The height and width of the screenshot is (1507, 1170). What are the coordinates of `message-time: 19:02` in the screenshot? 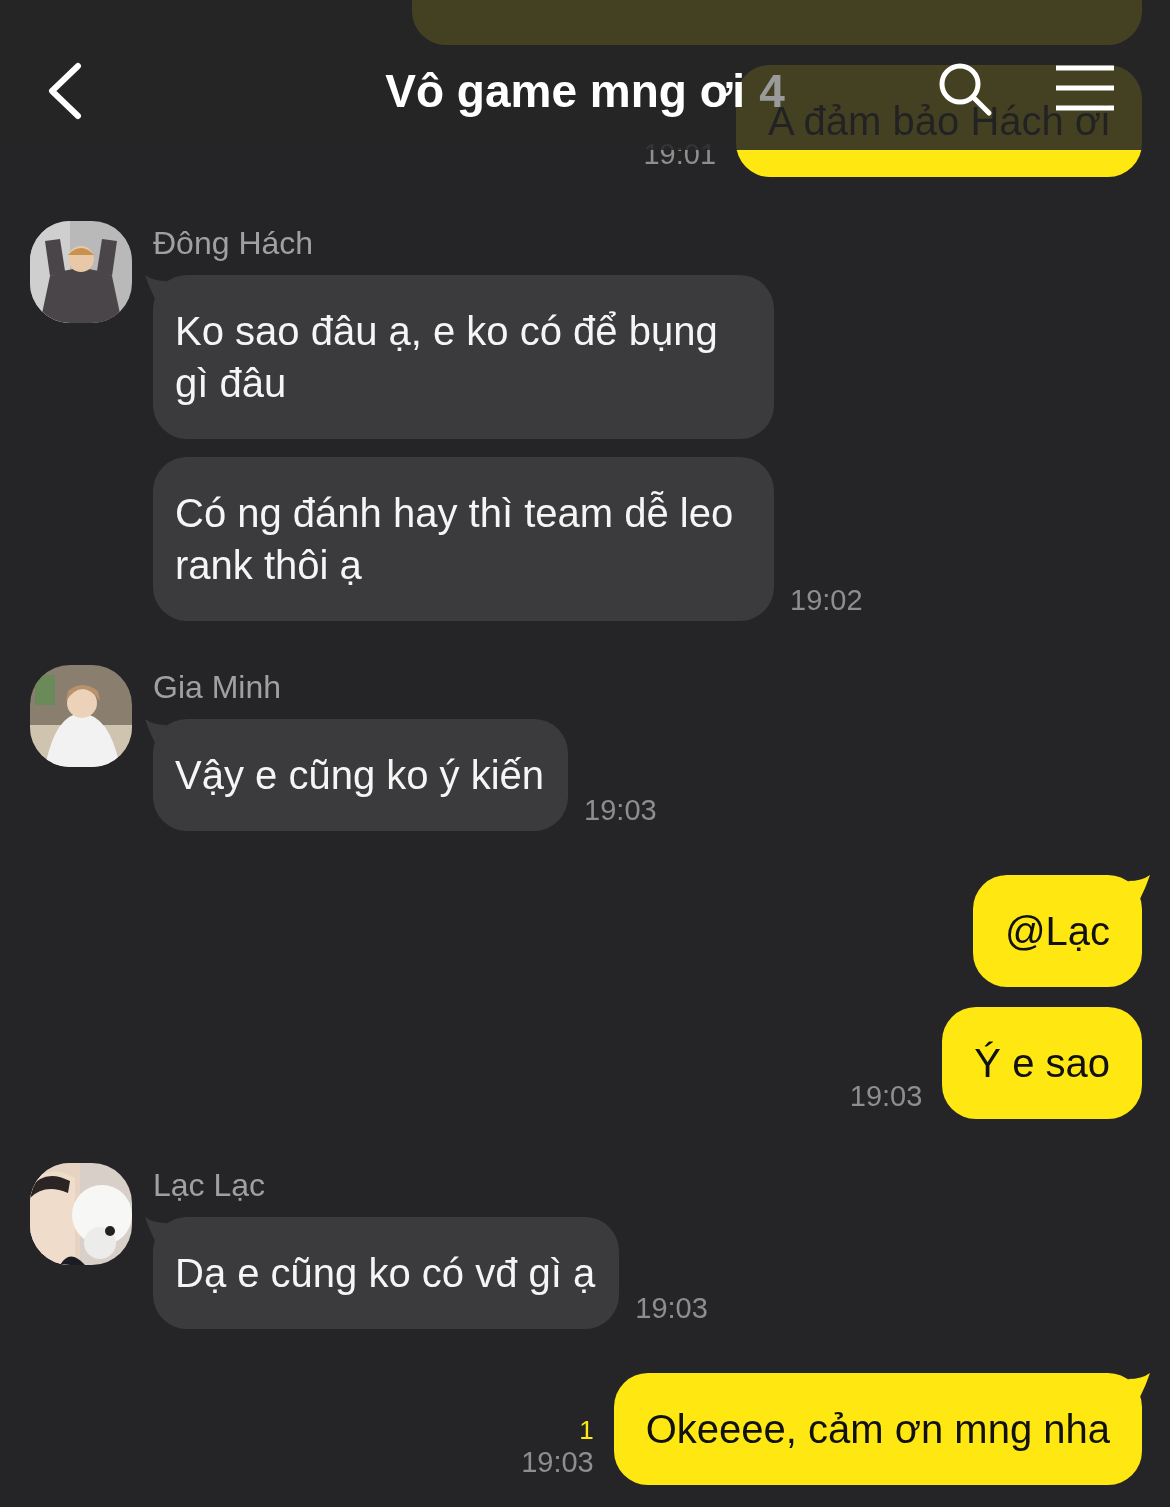 It's located at (826, 600).